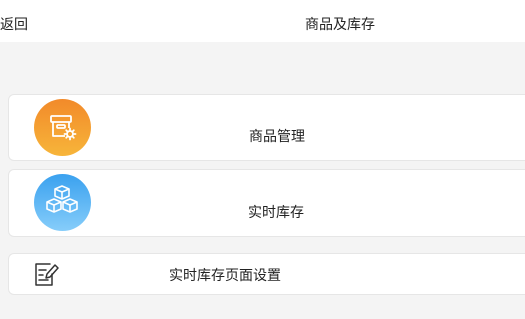 The height and width of the screenshot is (319, 525). I want to click on menu-item-inventory-page-settings: 实时库存页面设置, so click(266, 274).